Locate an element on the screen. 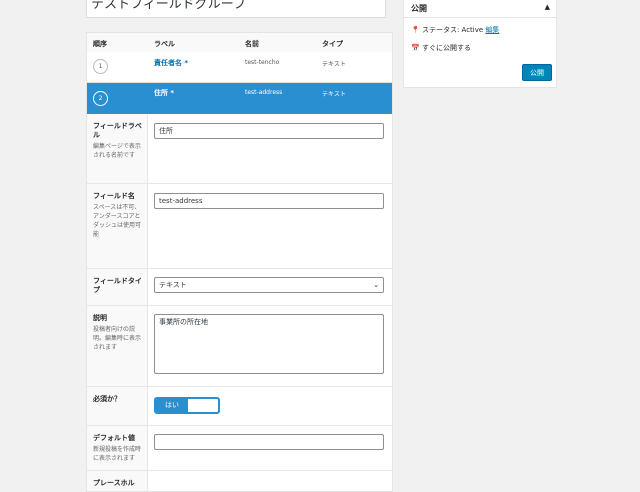  setting-description: スペースは不可、アンダースコアとダッシュは使用可能 is located at coordinates (117, 221).